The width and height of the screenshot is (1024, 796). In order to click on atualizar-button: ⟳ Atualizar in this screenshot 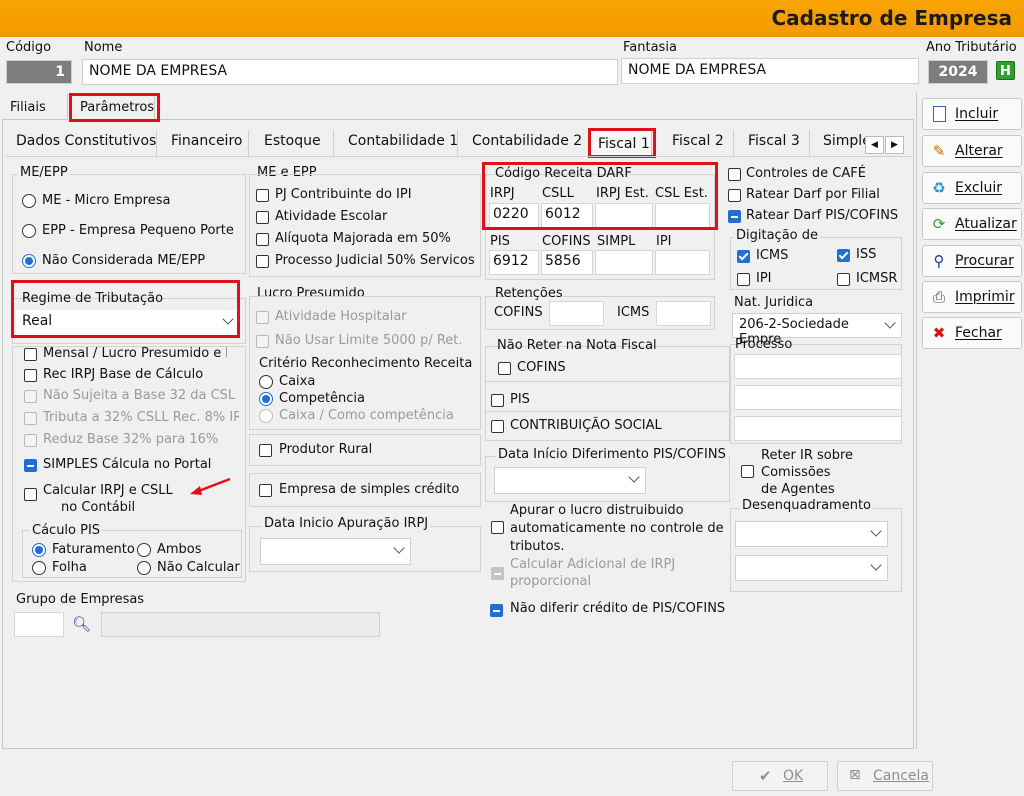, I will do `click(972, 224)`.